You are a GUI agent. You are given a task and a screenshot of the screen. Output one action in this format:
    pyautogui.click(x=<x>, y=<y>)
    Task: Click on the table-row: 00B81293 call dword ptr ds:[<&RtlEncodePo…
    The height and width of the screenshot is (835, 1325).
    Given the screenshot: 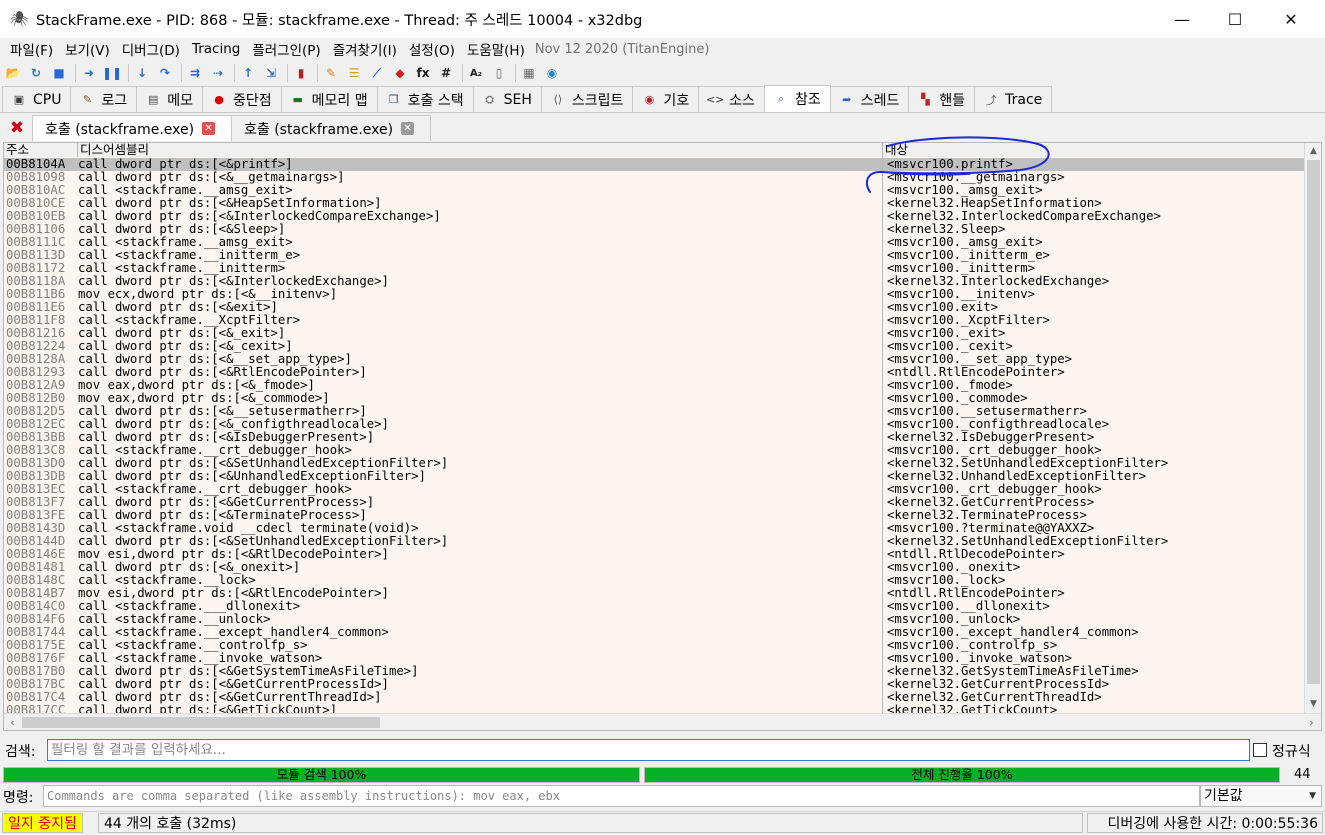 What is the action you would take?
    pyautogui.click(x=654, y=372)
    